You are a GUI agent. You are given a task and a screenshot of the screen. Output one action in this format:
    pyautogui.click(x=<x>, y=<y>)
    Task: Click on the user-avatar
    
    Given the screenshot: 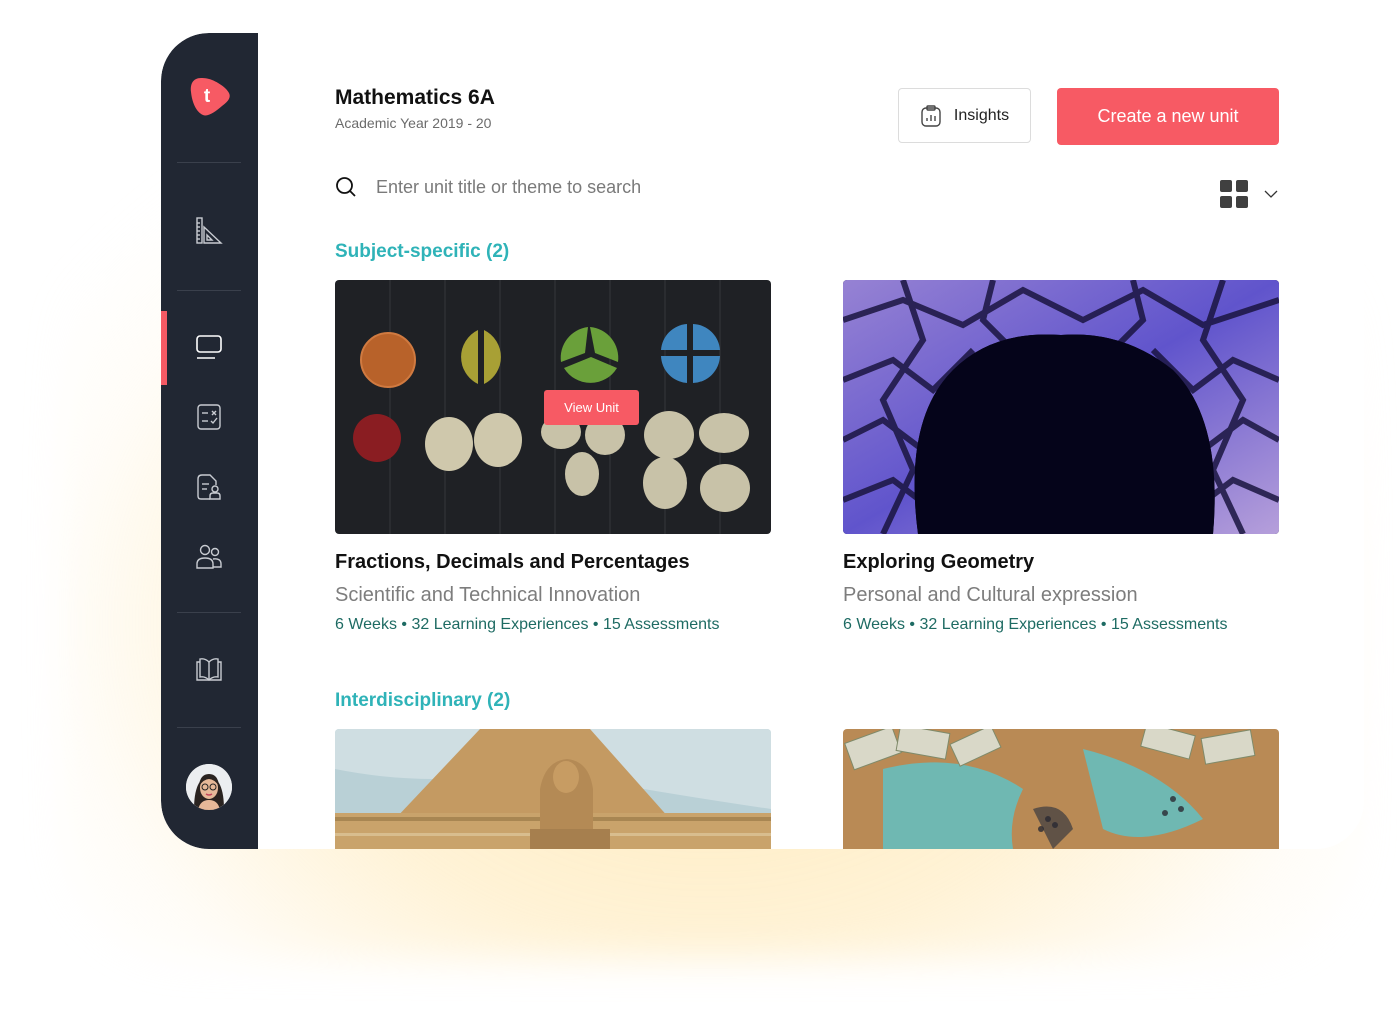 What is the action you would take?
    pyautogui.click(x=209, y=787)
    